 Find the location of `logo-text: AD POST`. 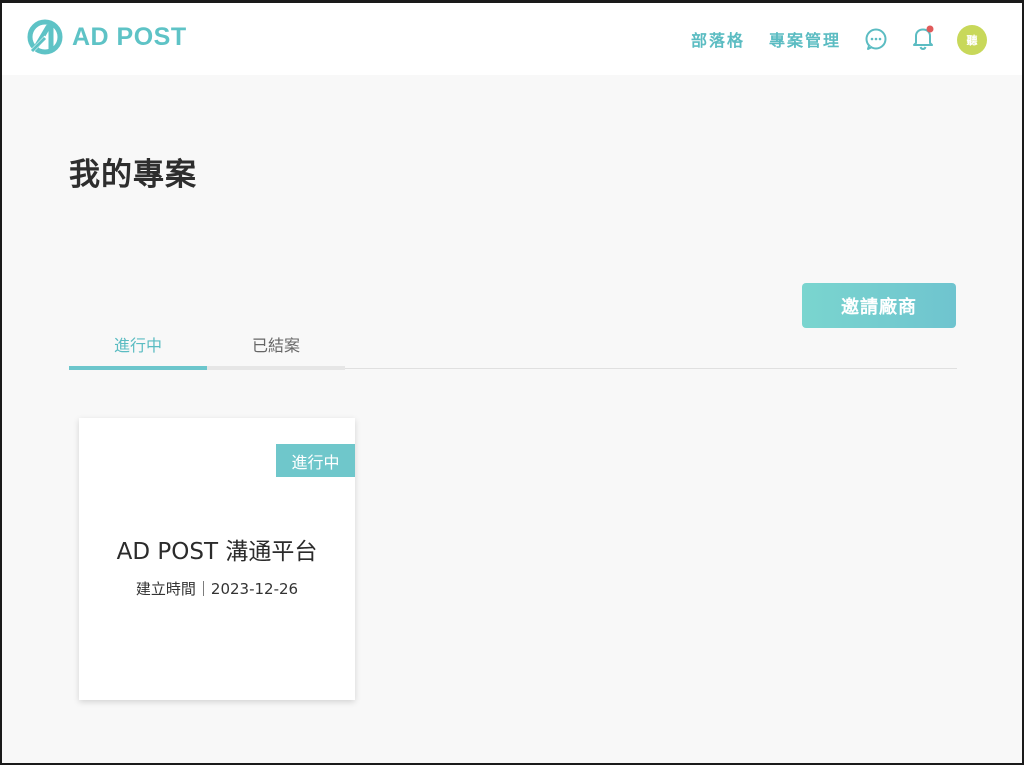

logo-text: AD POST is located at coordinates (129, 36).